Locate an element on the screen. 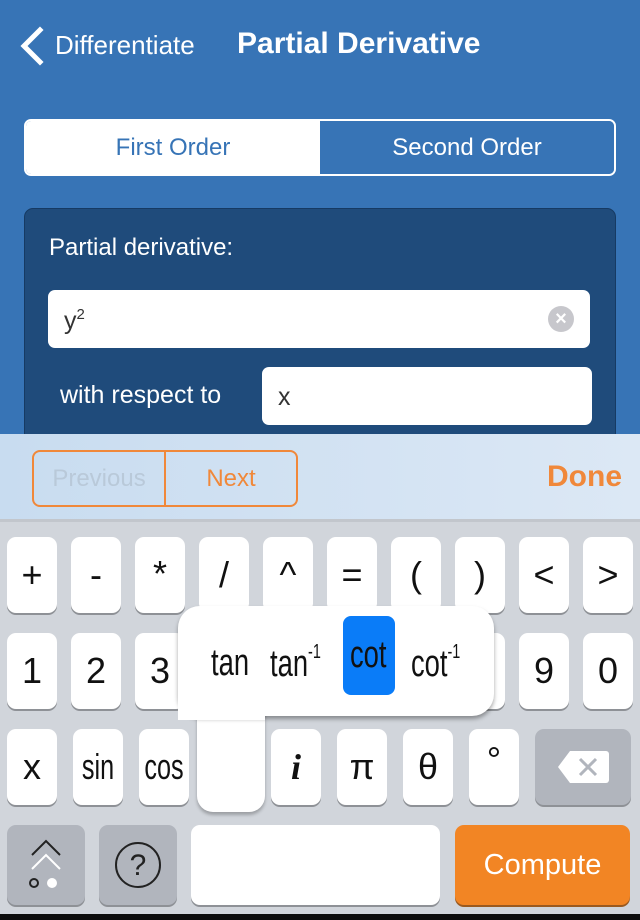 The image size is (640, 920). key-2: 2 is located at coordinates (96, 671).